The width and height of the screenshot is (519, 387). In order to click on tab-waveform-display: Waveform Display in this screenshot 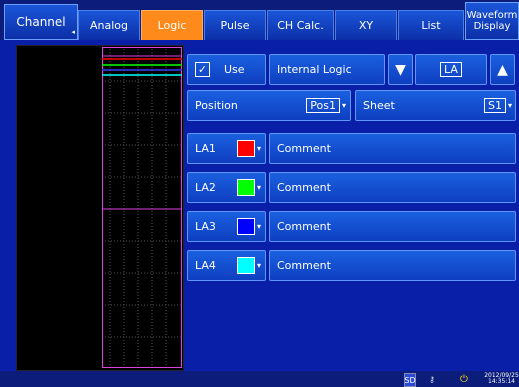, I will do `click(492, 21)`.